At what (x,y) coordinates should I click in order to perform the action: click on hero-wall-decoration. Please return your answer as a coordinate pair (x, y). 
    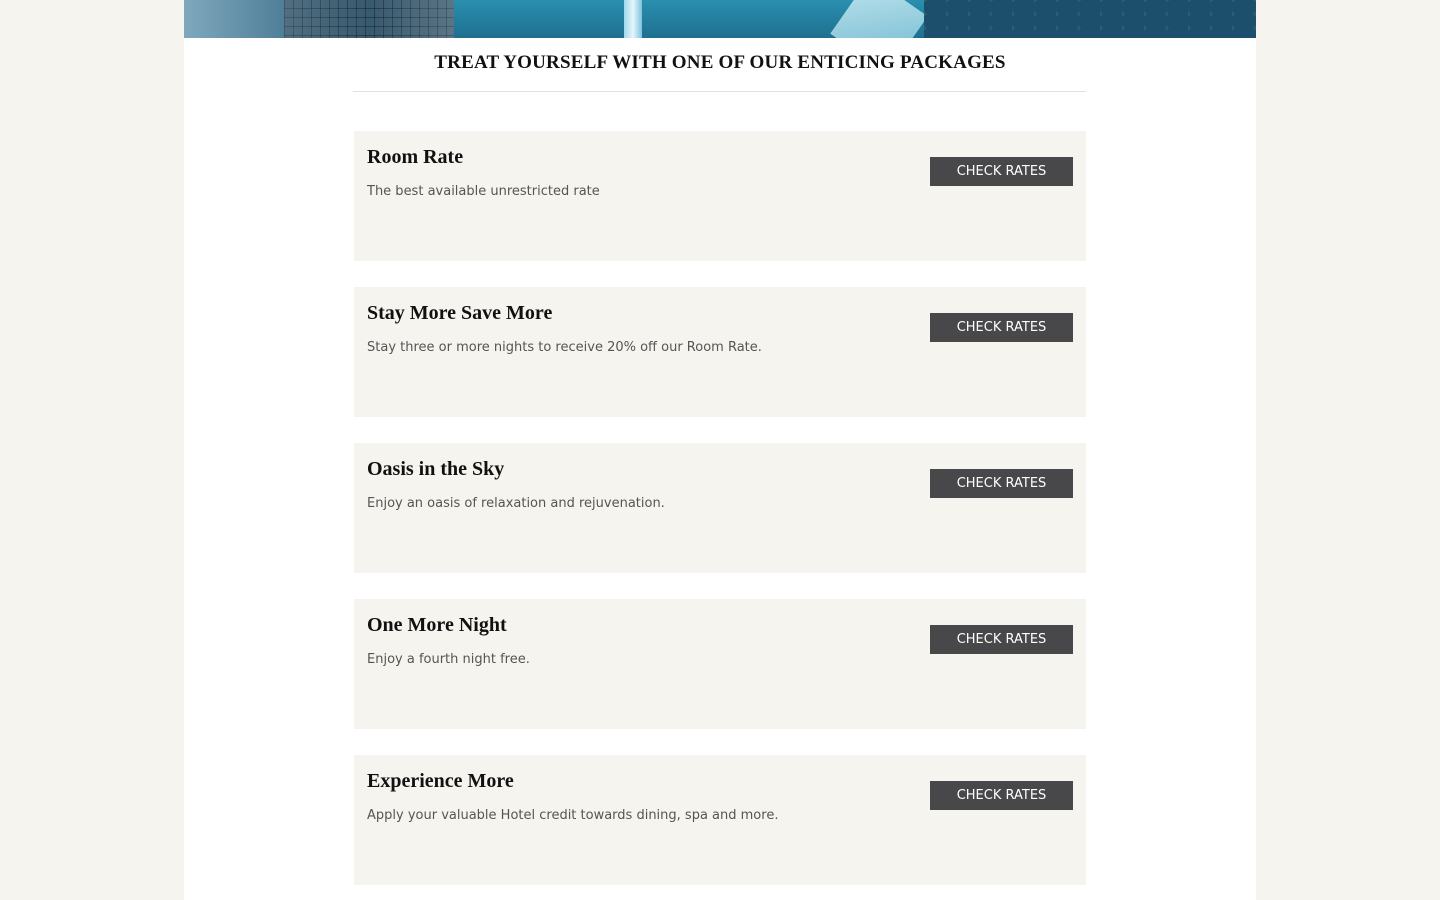
    Looking at the image, I should click on (234, 19).